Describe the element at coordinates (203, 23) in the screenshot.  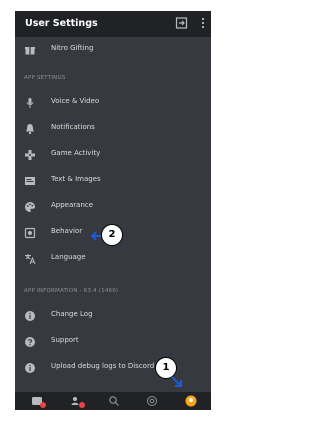
I see `more-vertical-icon` at that location.